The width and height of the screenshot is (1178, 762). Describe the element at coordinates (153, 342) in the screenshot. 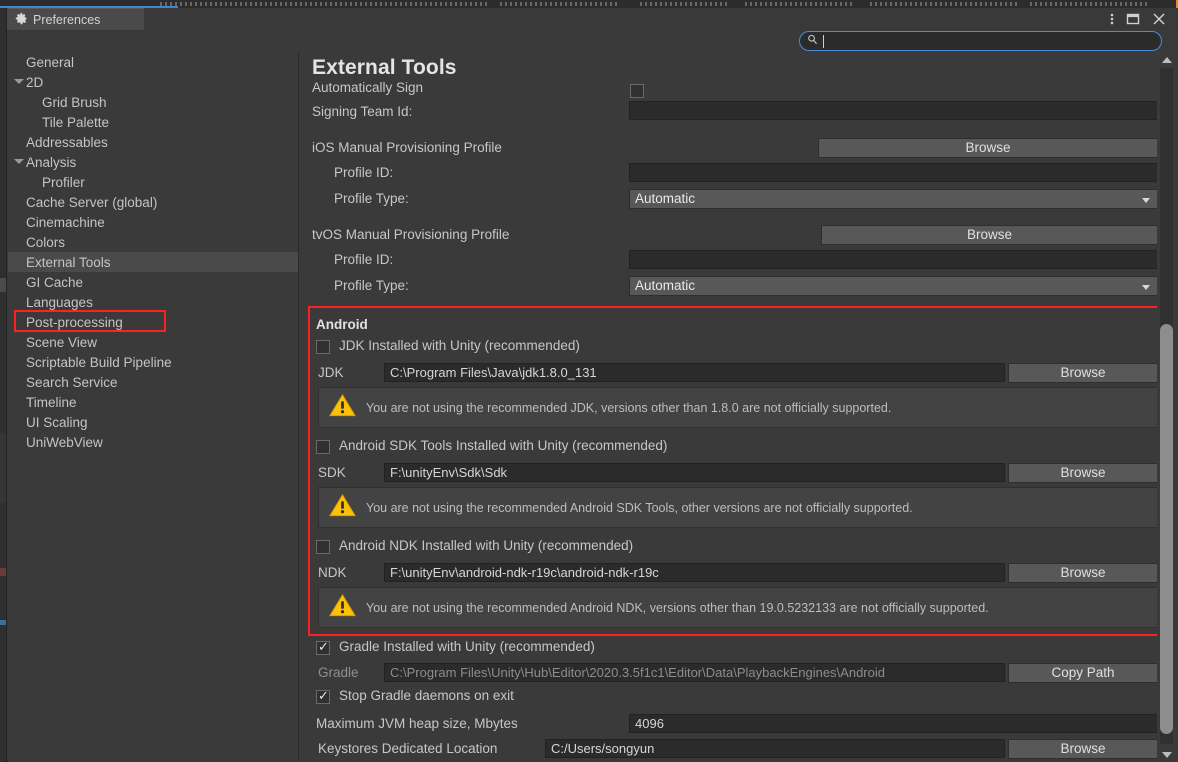

I see `sidebar-item-scene-view: Scene View` at that location.